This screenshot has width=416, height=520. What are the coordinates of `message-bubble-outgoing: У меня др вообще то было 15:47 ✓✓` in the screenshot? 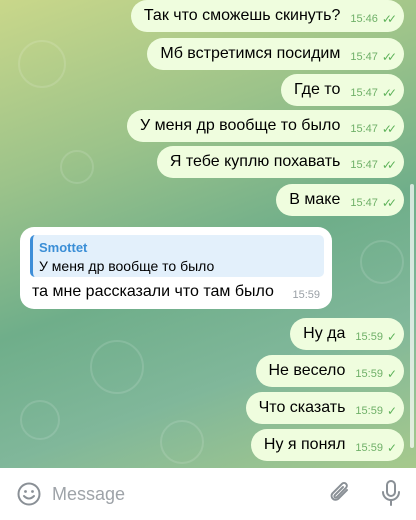 It's located at (265, 126).